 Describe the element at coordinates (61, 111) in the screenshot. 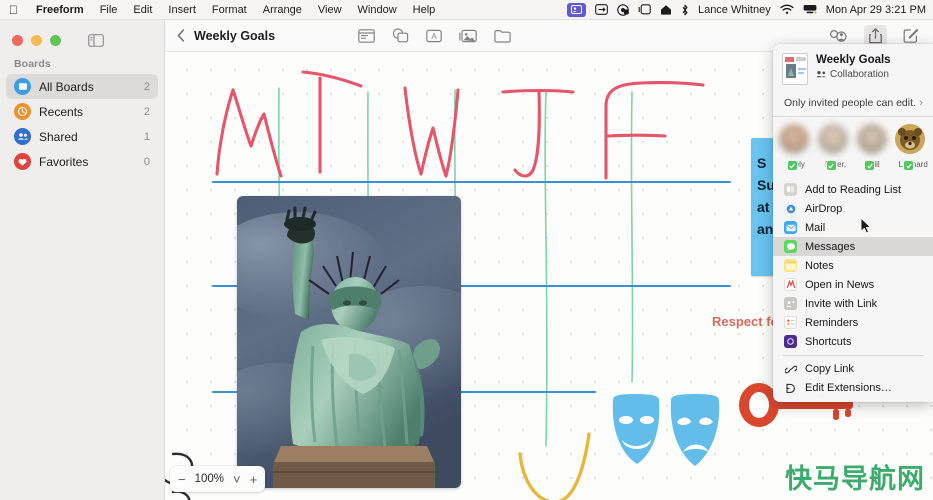

I see `sidebar-item-label: Recents` at that location.